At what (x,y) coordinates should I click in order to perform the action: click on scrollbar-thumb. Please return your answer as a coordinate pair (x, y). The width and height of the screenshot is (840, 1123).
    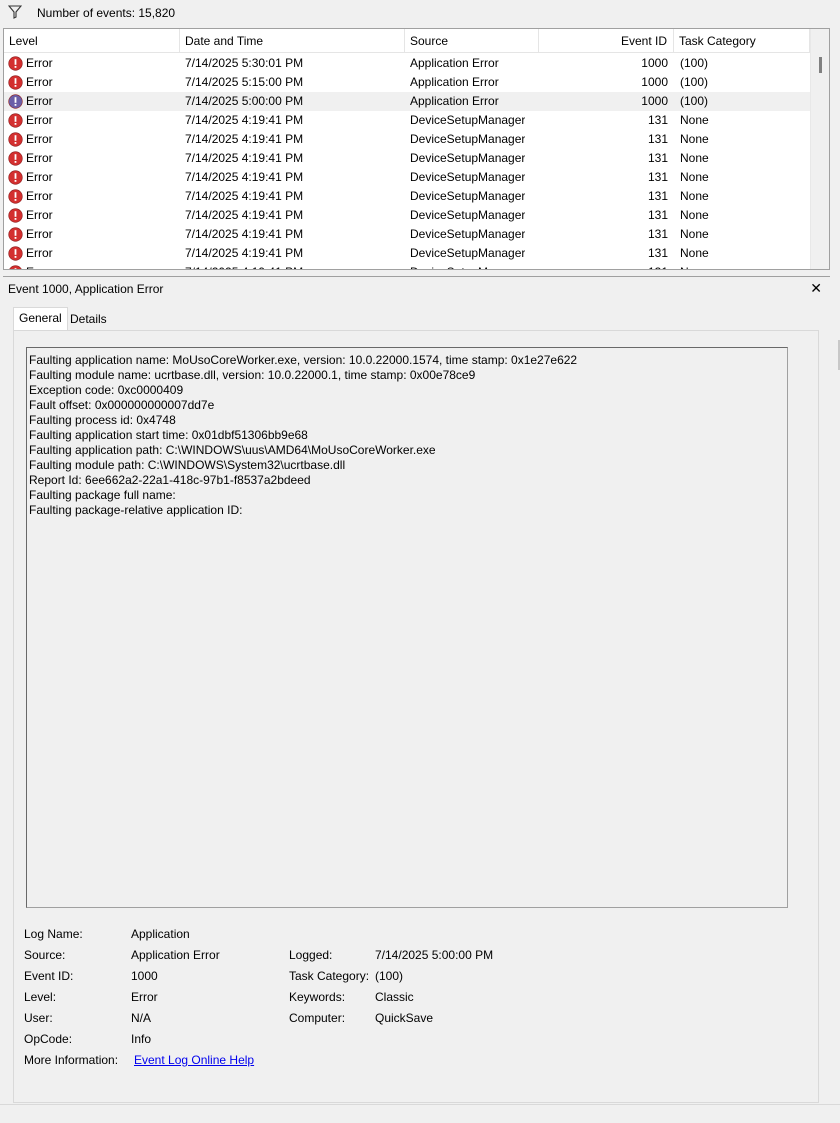
    Looking at the image, I should click on (820, 65).